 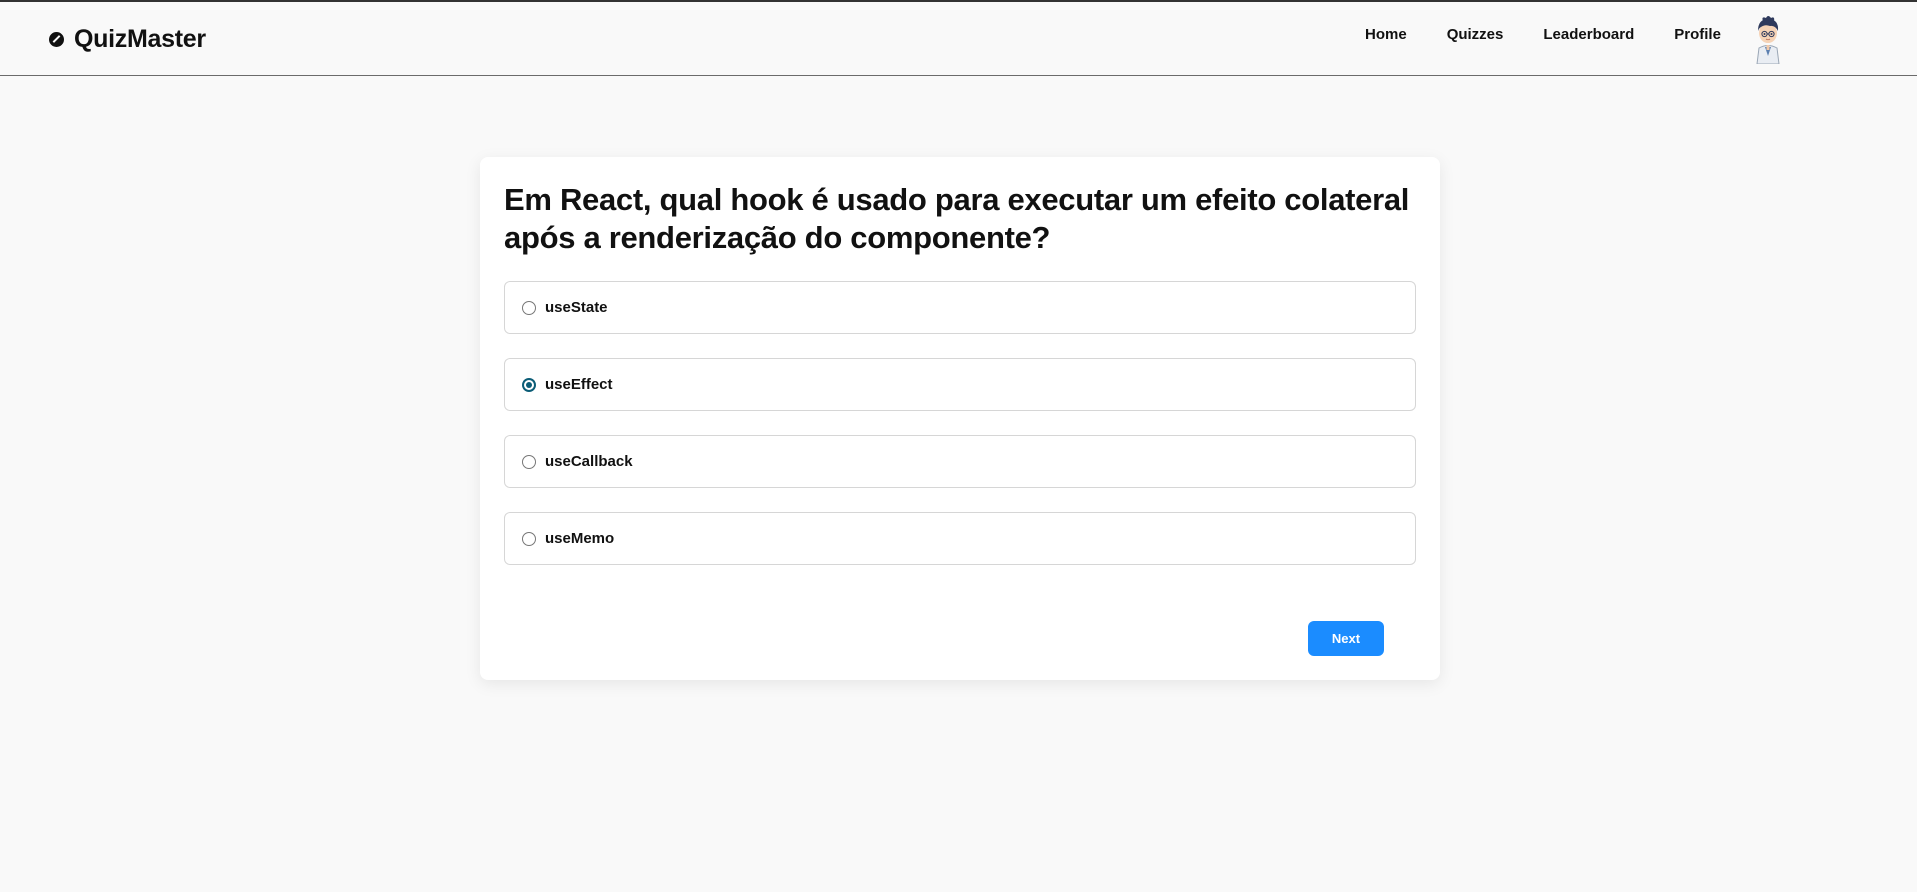 What do you see at coordinates (1588, 34) in the screenshot?
I see `nav-leaderboard-link: Leaderboard` at bounding box center [1588, 34].